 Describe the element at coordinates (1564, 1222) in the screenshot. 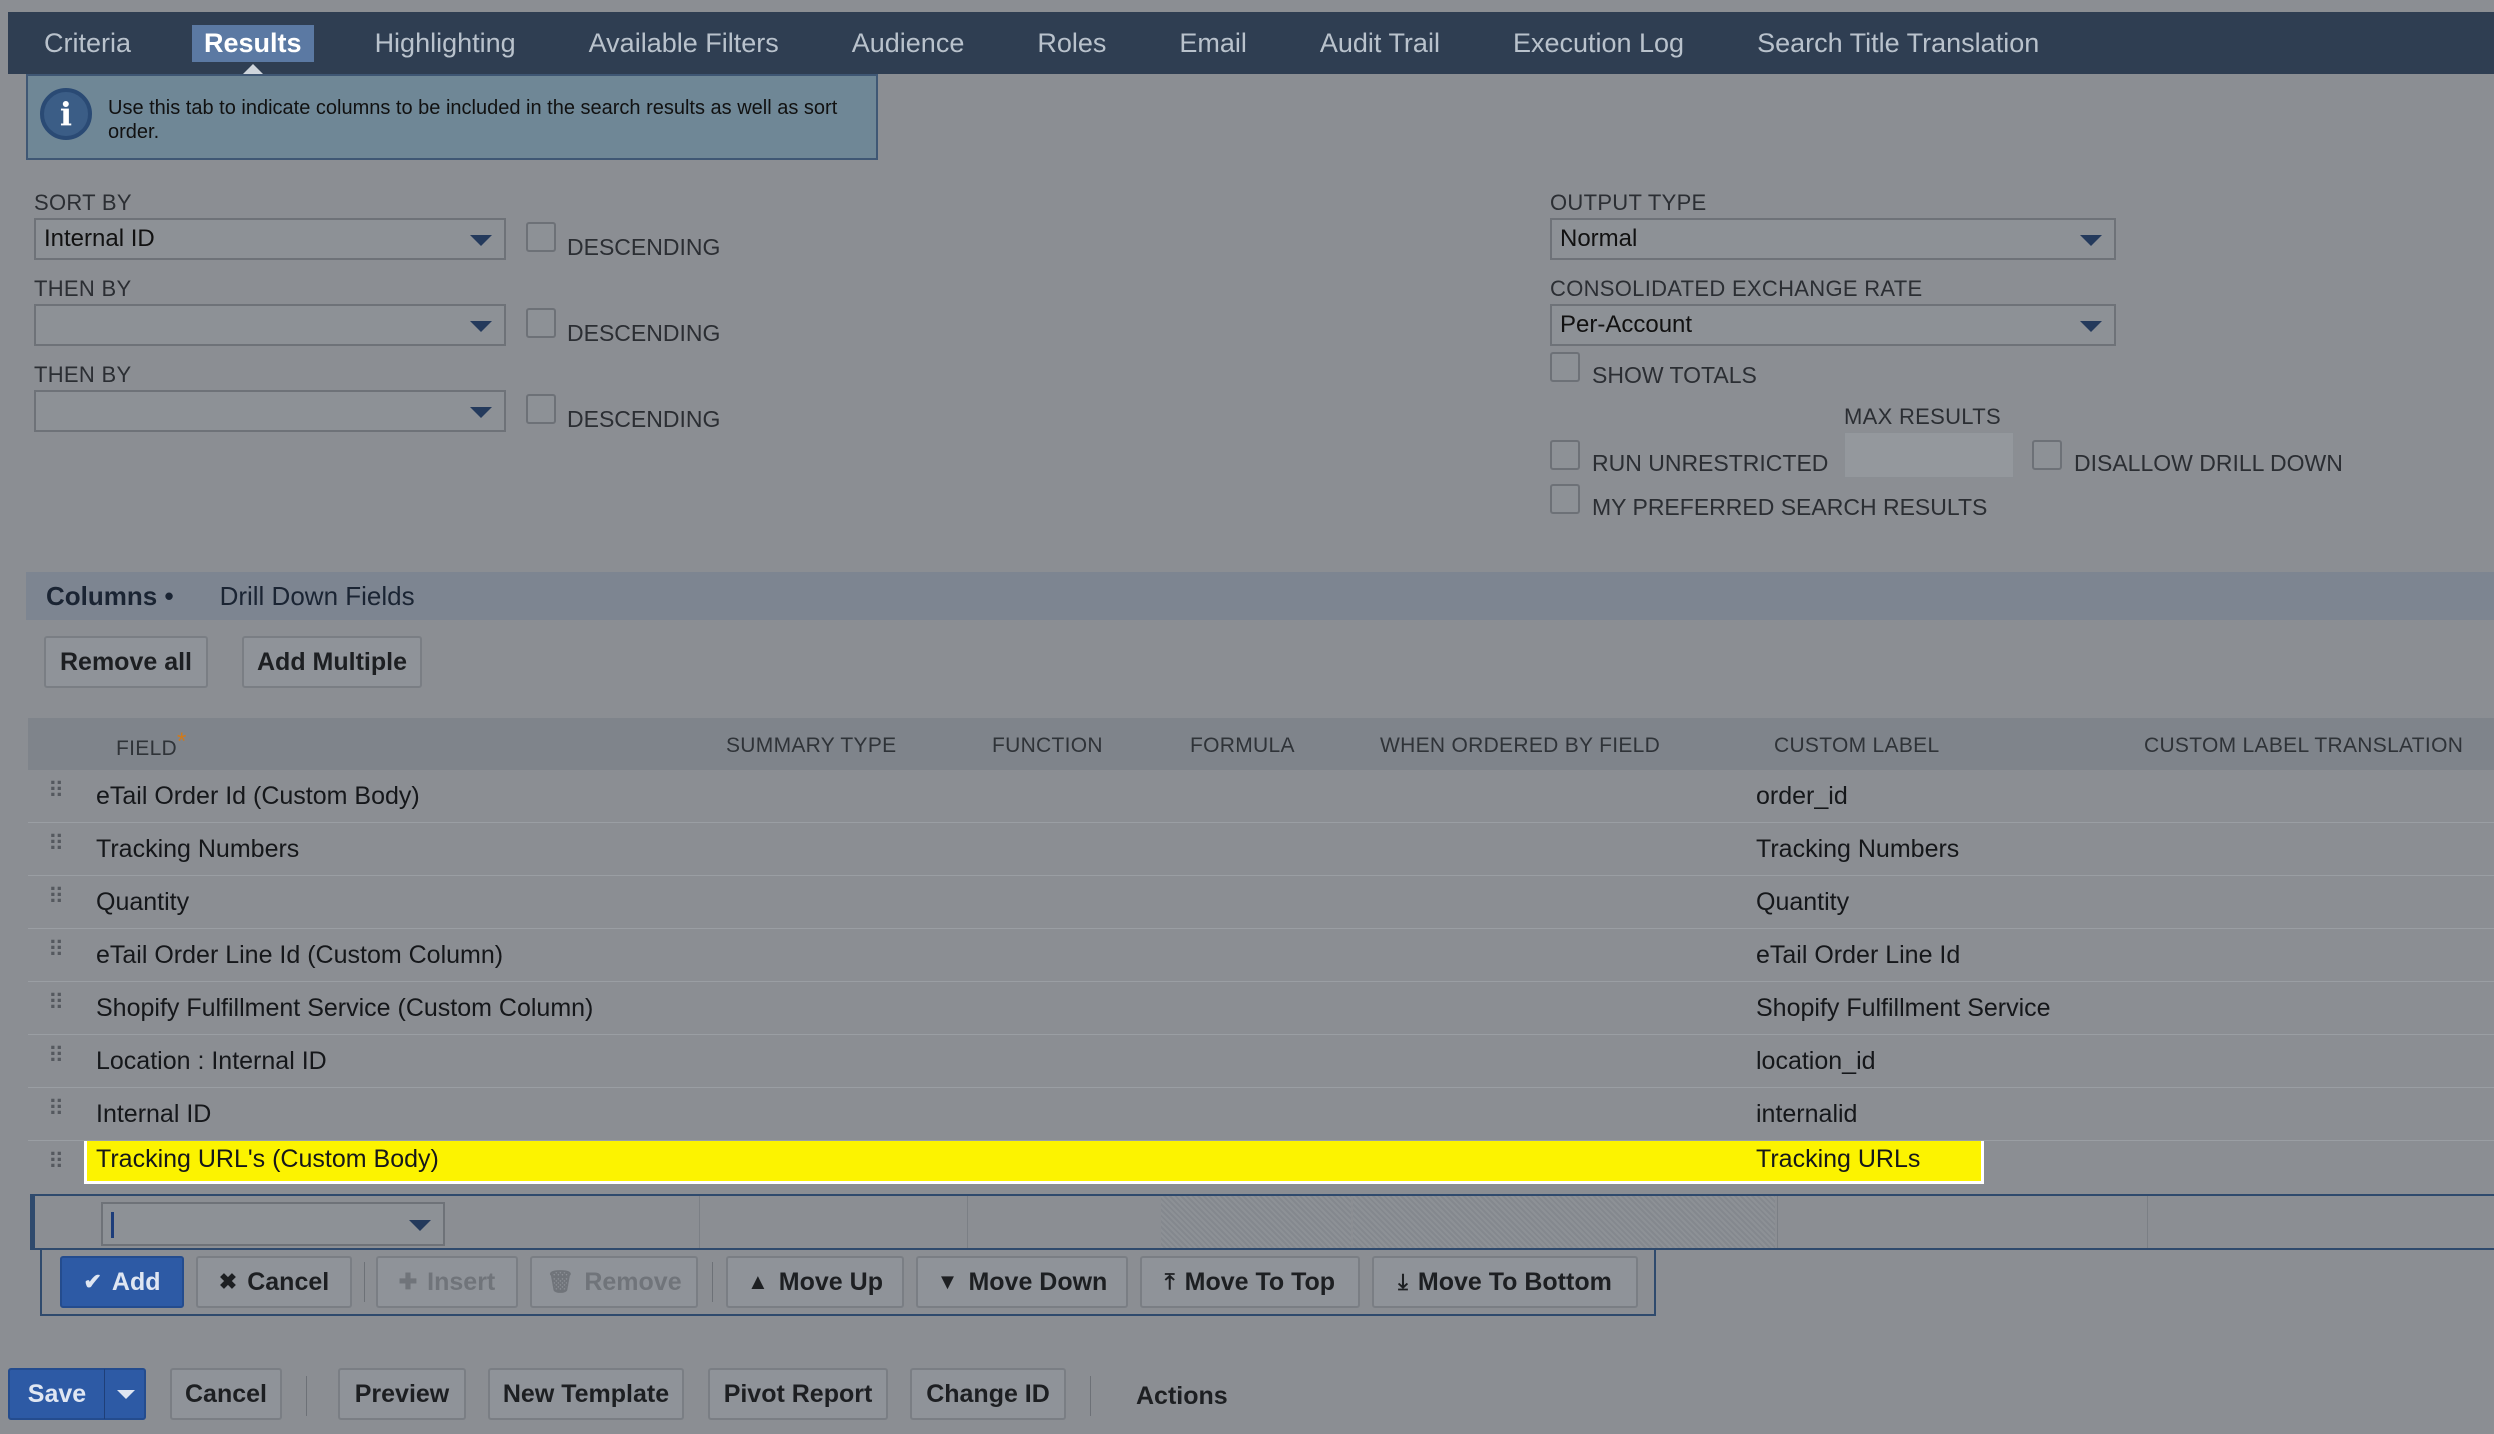

I see `when-ordered-cell-disabled` at that location.